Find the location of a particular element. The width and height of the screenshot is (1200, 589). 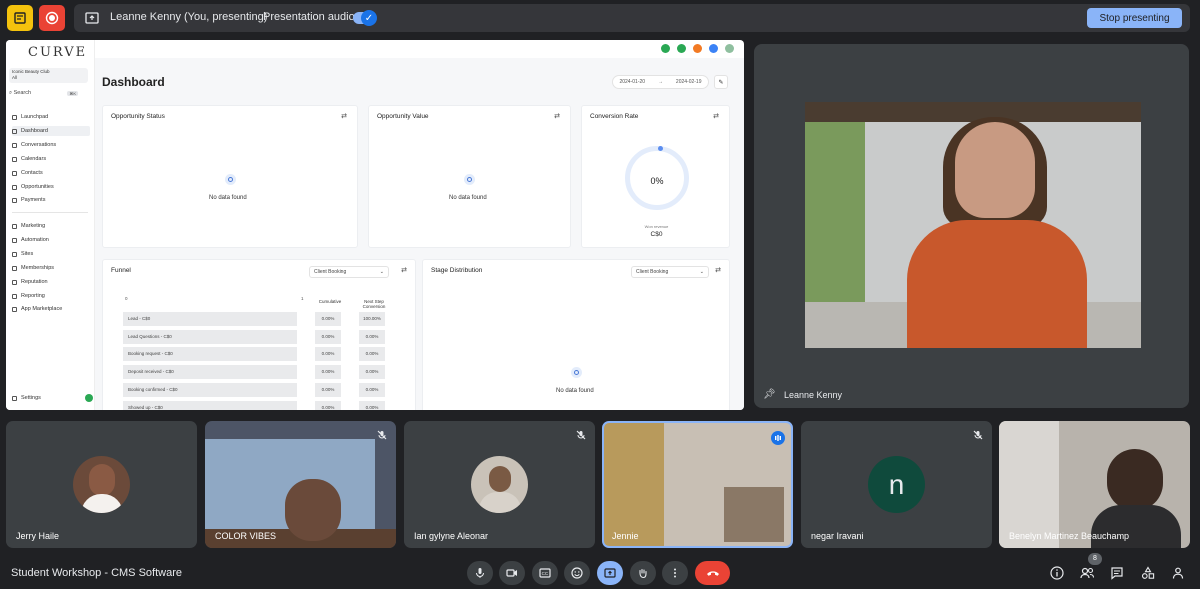

nav-label: Sites is located at coordinates (27, 254).